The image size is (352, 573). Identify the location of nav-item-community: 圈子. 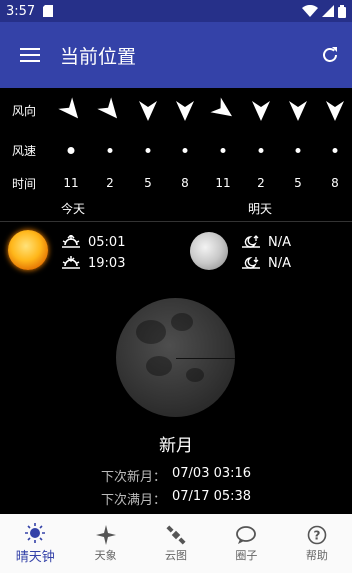
(246, 543).